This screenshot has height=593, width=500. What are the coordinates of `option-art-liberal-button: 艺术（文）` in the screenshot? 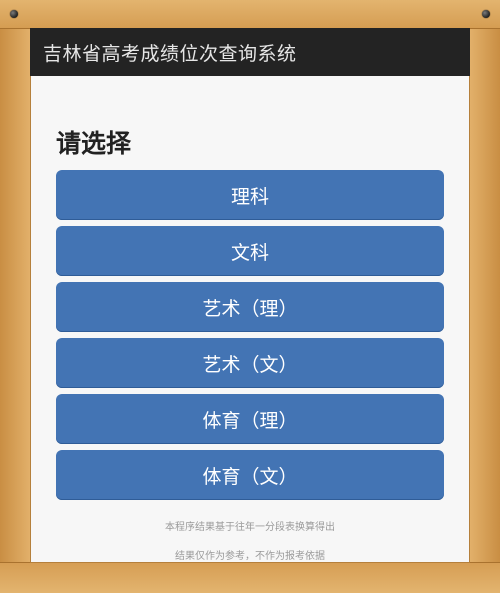 It's located at (250, 363).